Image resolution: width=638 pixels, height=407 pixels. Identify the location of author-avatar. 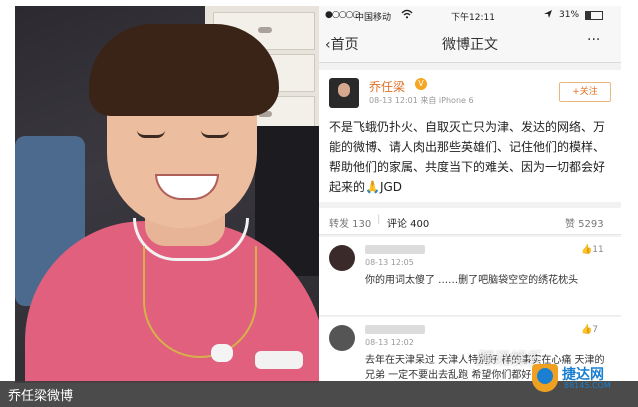
(344, 93).